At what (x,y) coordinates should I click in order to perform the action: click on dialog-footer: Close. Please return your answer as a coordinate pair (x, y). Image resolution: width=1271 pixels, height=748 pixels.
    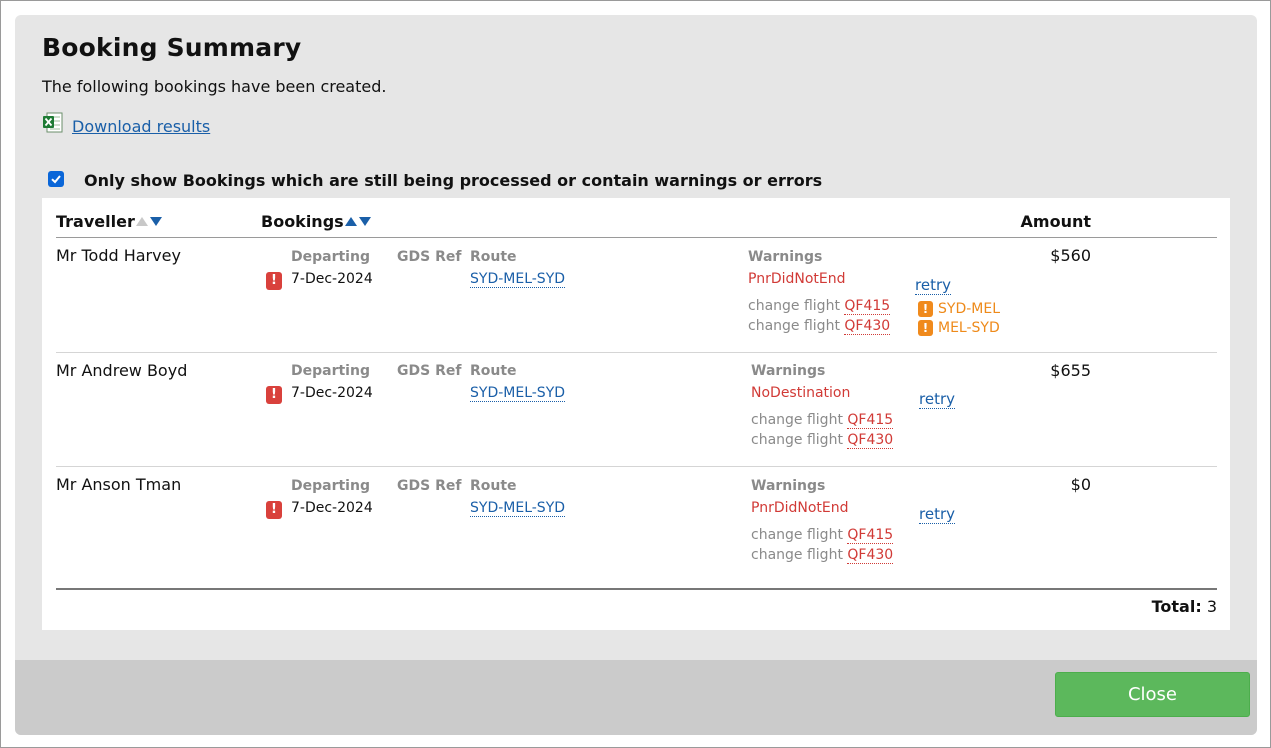
    Looking at the image, I should click on (636, 697).